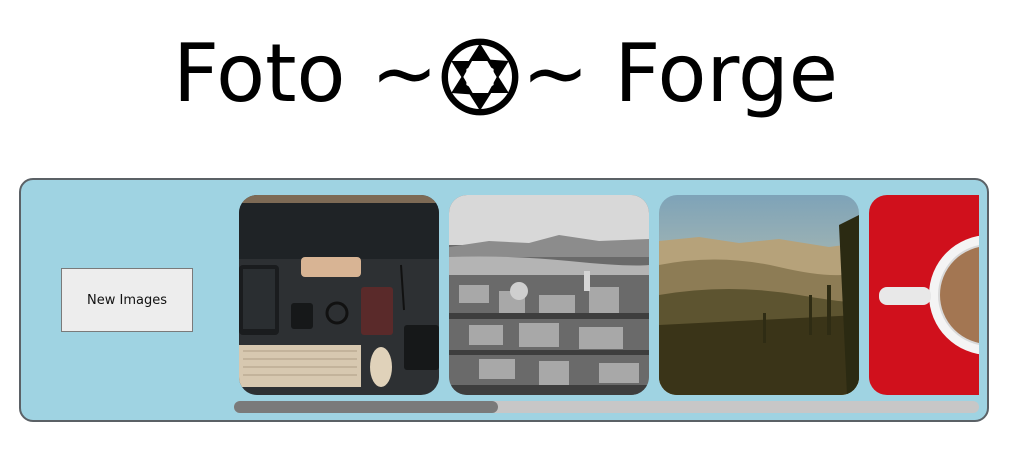 The image size is (1011, 453). What do you see at coordinates (759, 295) in the screenshot?
I see `hills-landscape-photo` at bounding box center [759, 295].